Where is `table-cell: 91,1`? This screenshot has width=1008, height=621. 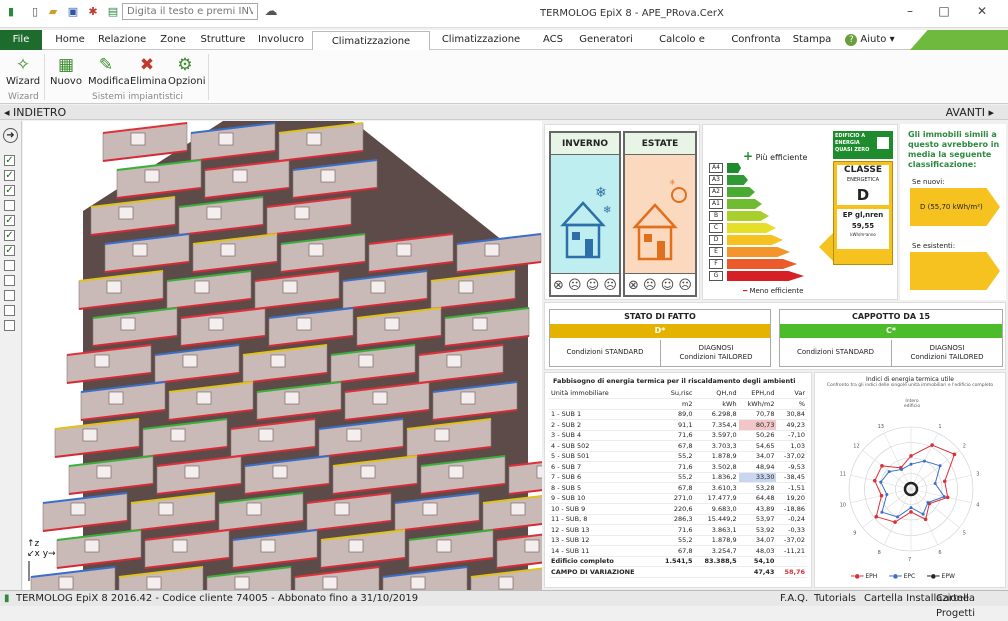
table-cell: 91,1 is located at coordinates (675, 425).